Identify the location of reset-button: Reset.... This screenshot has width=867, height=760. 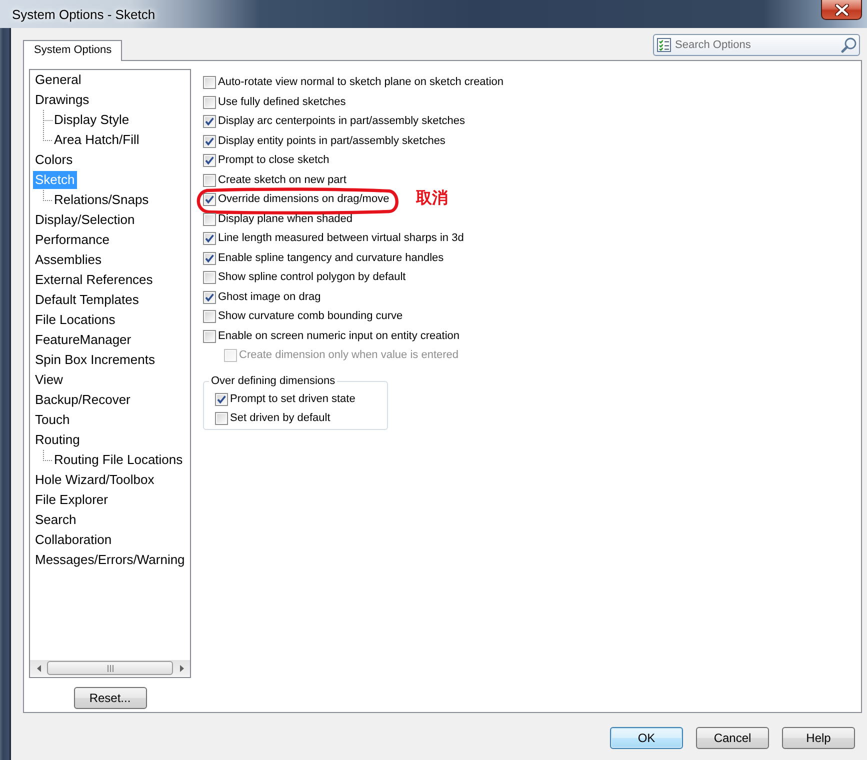
(110, 698).